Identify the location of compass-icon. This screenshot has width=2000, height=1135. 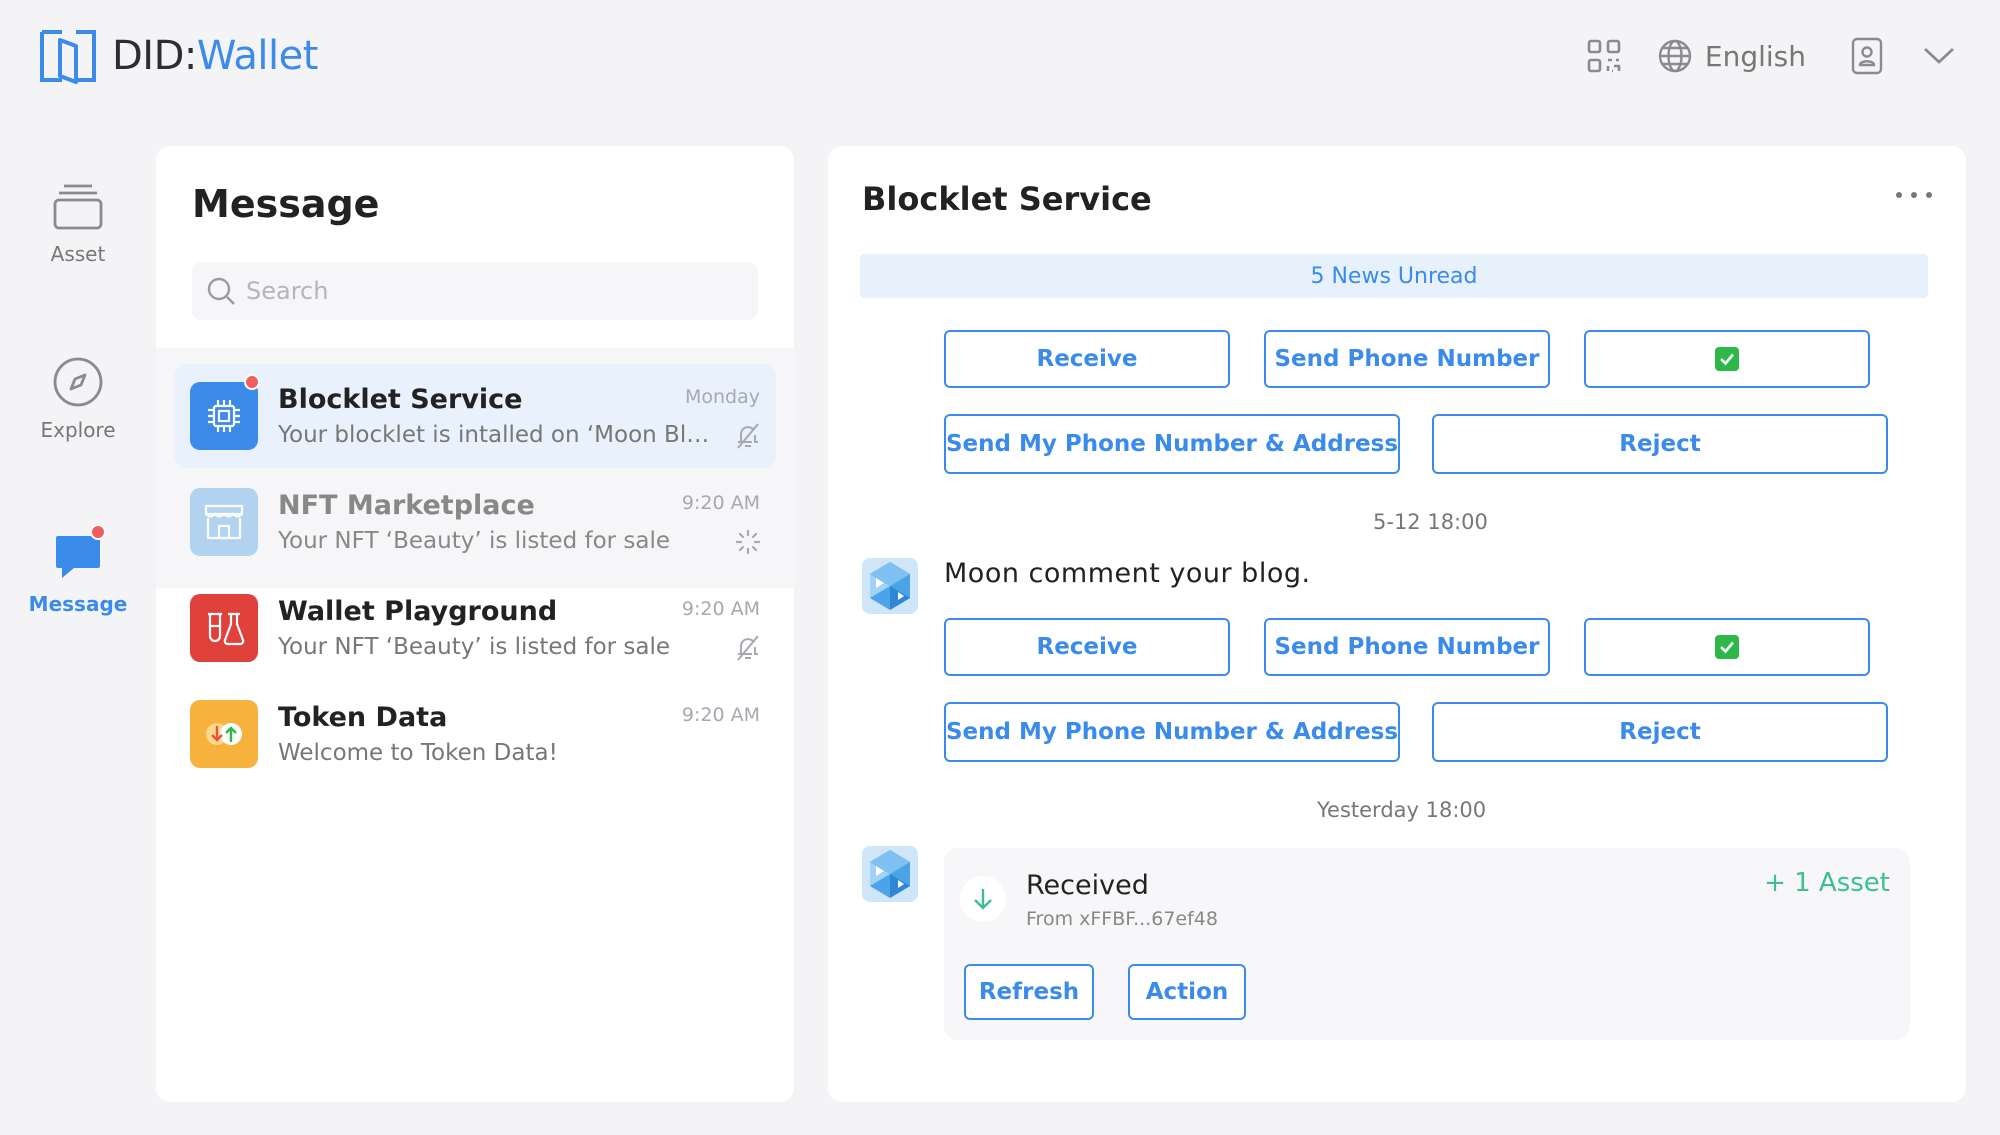
(78, 382).